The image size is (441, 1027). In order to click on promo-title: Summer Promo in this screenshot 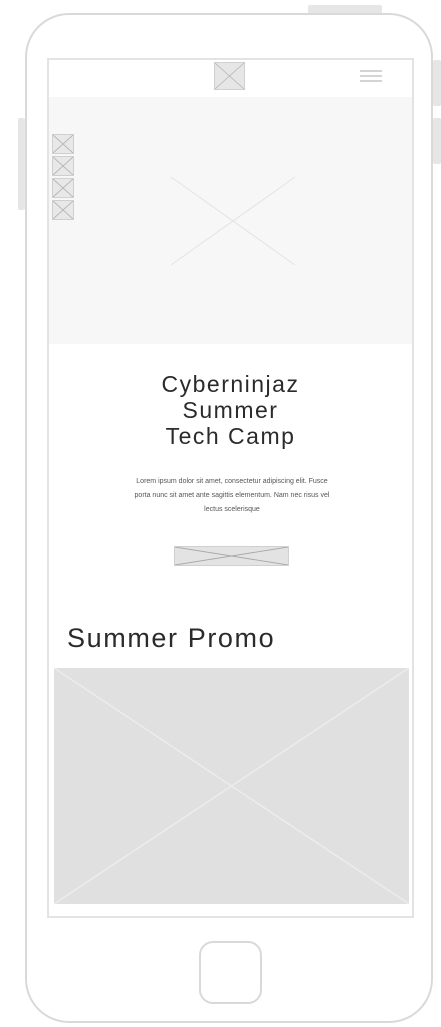, I will do `click(171, 638)`.